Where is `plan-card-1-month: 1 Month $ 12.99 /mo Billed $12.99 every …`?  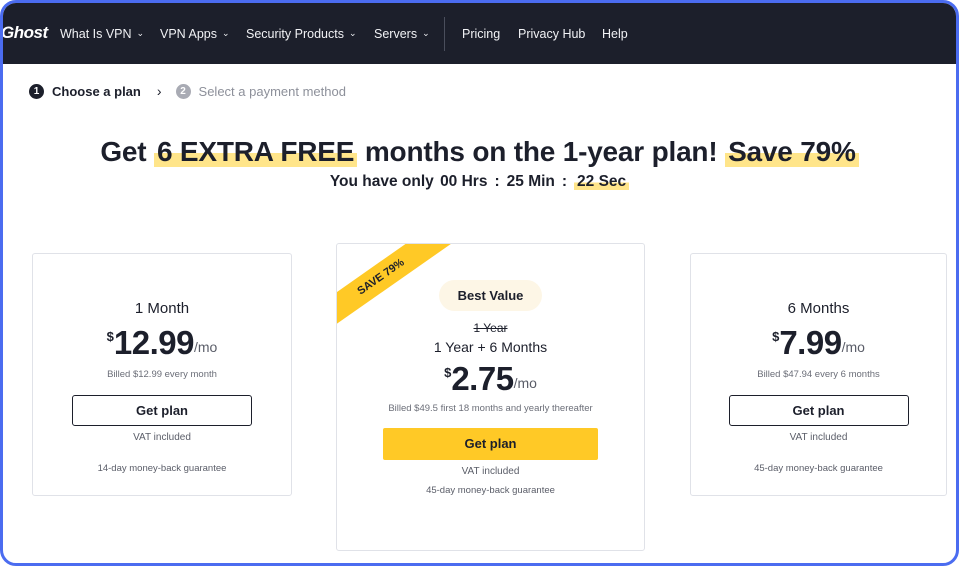 plan-card-1-month: 1 Month $ 12.99 /mo Billed $12.99 every … is located at coordinates (162, 374).